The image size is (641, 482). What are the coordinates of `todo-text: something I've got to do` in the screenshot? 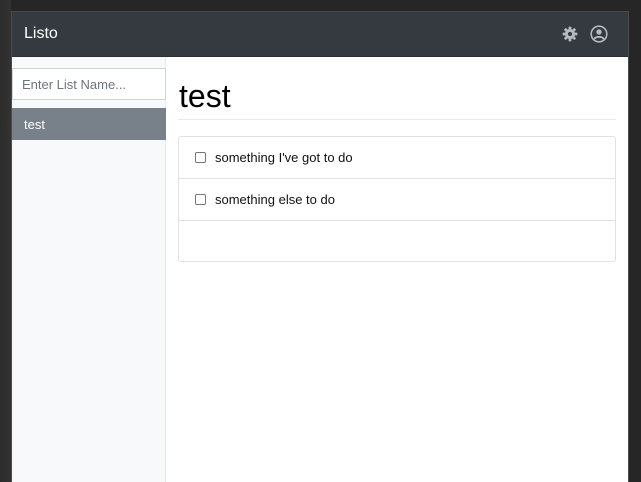 It's located at (284, 157).